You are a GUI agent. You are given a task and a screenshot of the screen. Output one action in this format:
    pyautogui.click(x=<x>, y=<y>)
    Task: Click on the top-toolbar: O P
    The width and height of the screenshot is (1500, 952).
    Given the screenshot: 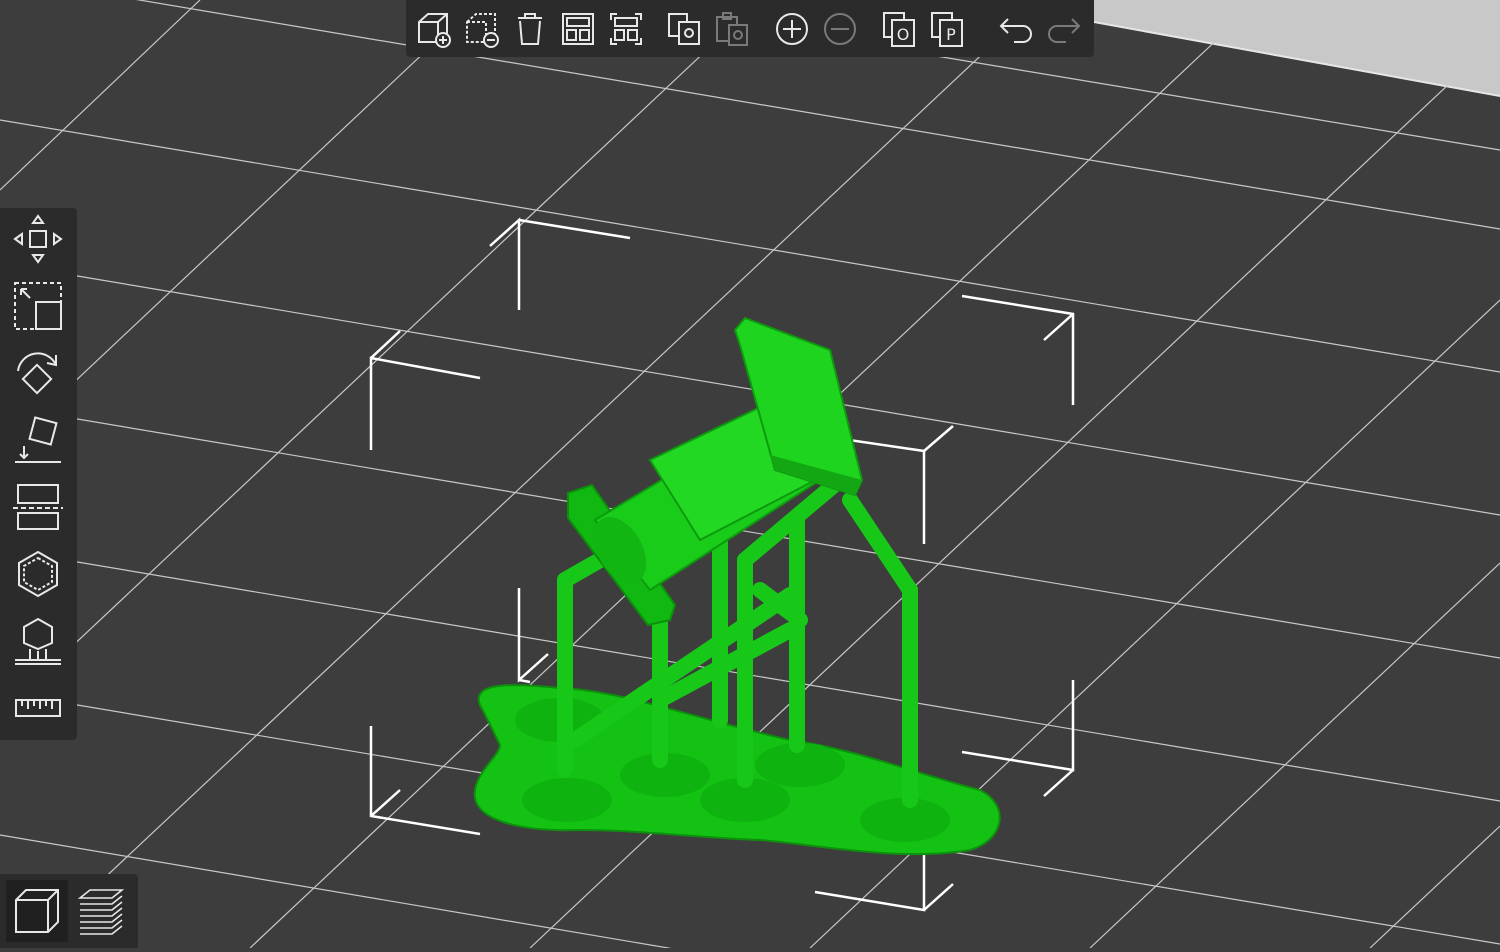 What is the action you would take?
    pyautogui.click(x=750, y=28)
    